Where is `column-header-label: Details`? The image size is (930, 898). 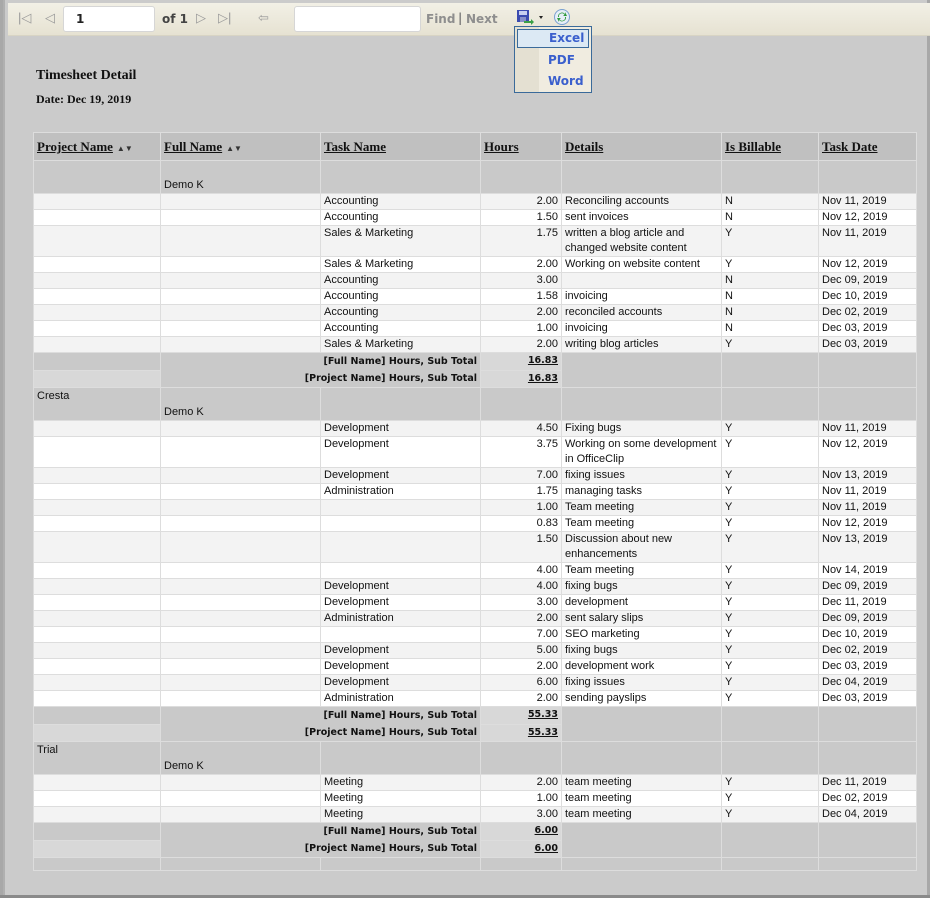 column-header-label: Details is located at coordinates (584, 146).